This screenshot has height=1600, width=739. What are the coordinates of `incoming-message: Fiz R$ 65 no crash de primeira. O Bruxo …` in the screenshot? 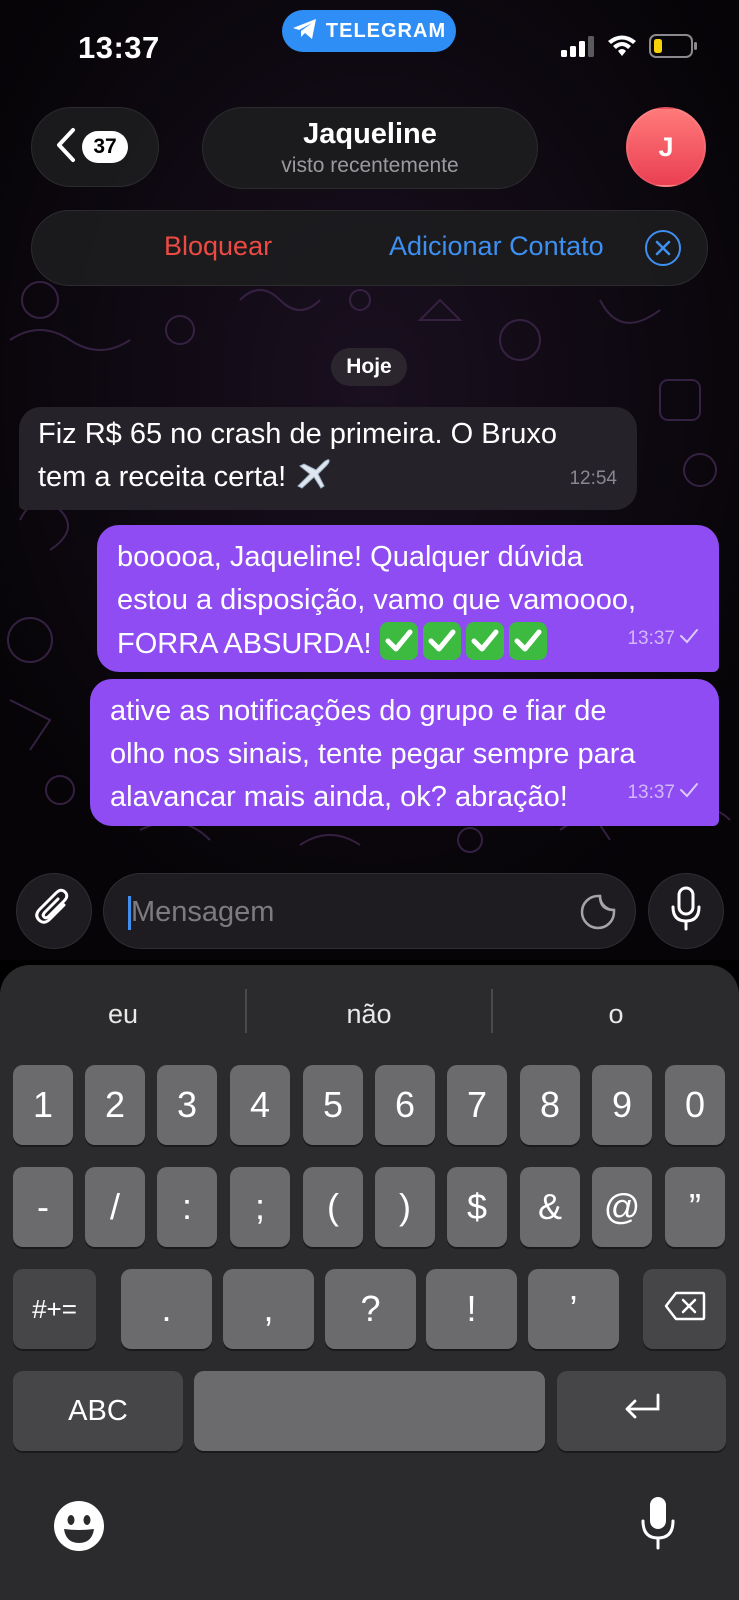 It's located at (328, 458).